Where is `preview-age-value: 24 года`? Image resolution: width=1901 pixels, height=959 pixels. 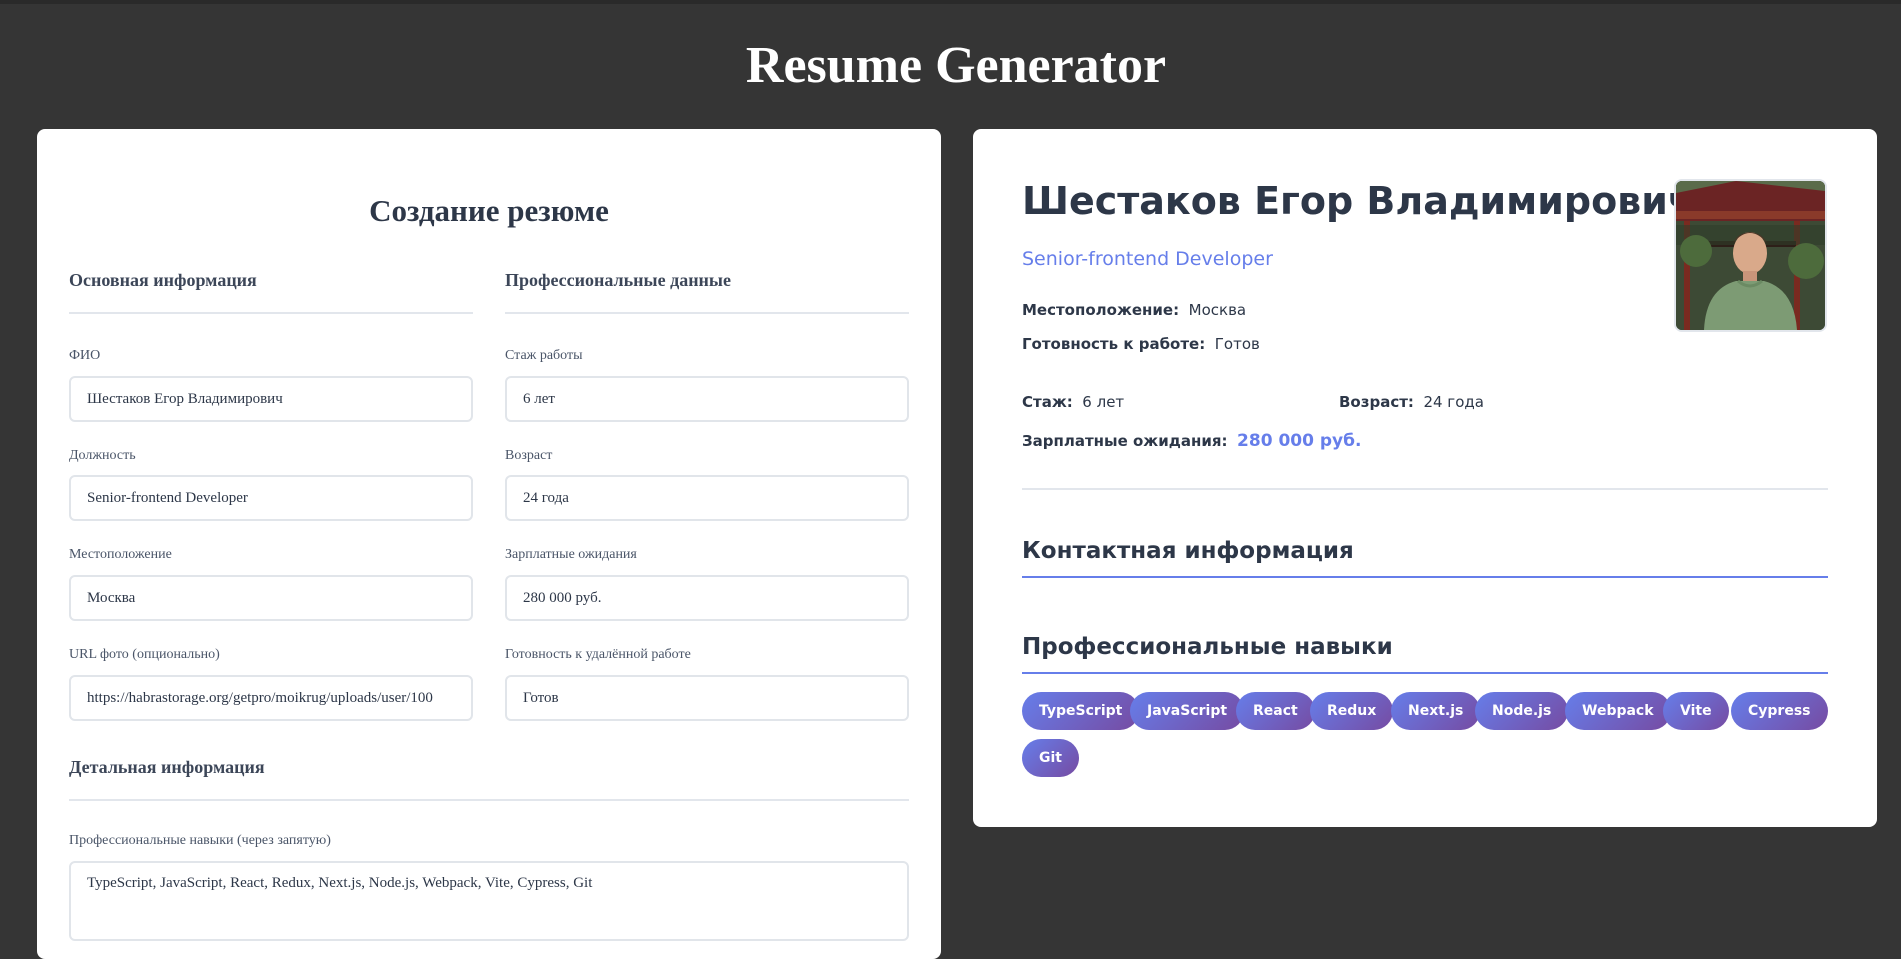
preview-age-value: 24 года is located at coordinates (1453, 402).